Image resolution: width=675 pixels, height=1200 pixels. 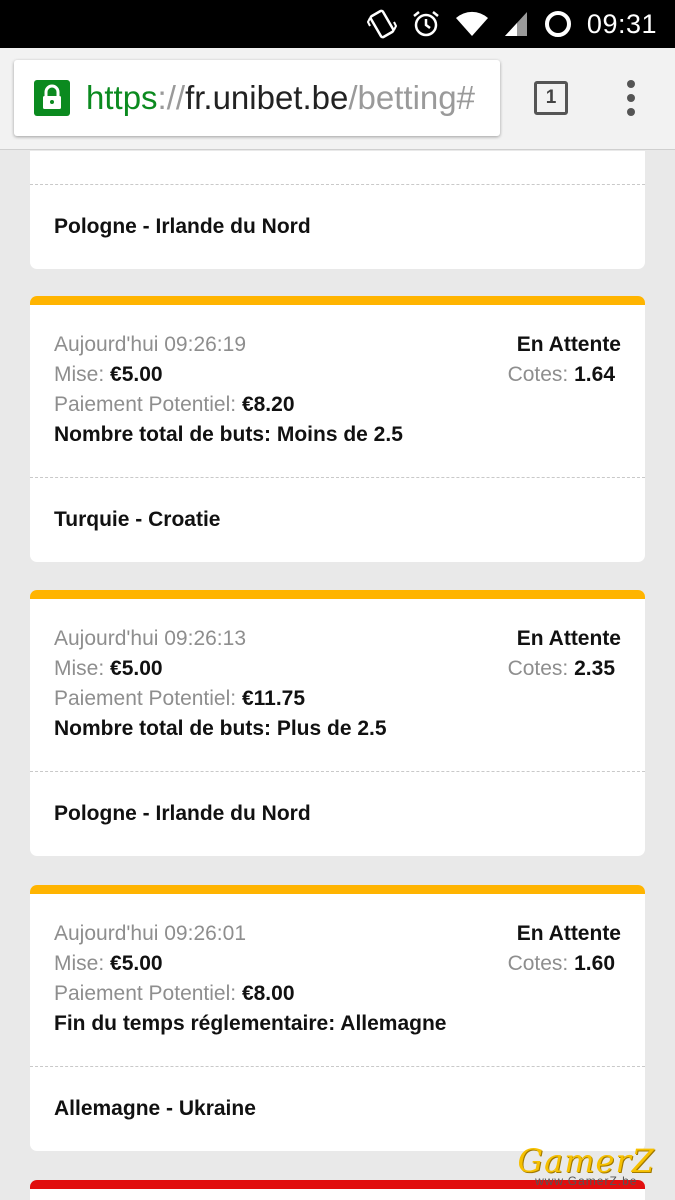 I want to click on url-scheme: https, so click(x=122, y=97).